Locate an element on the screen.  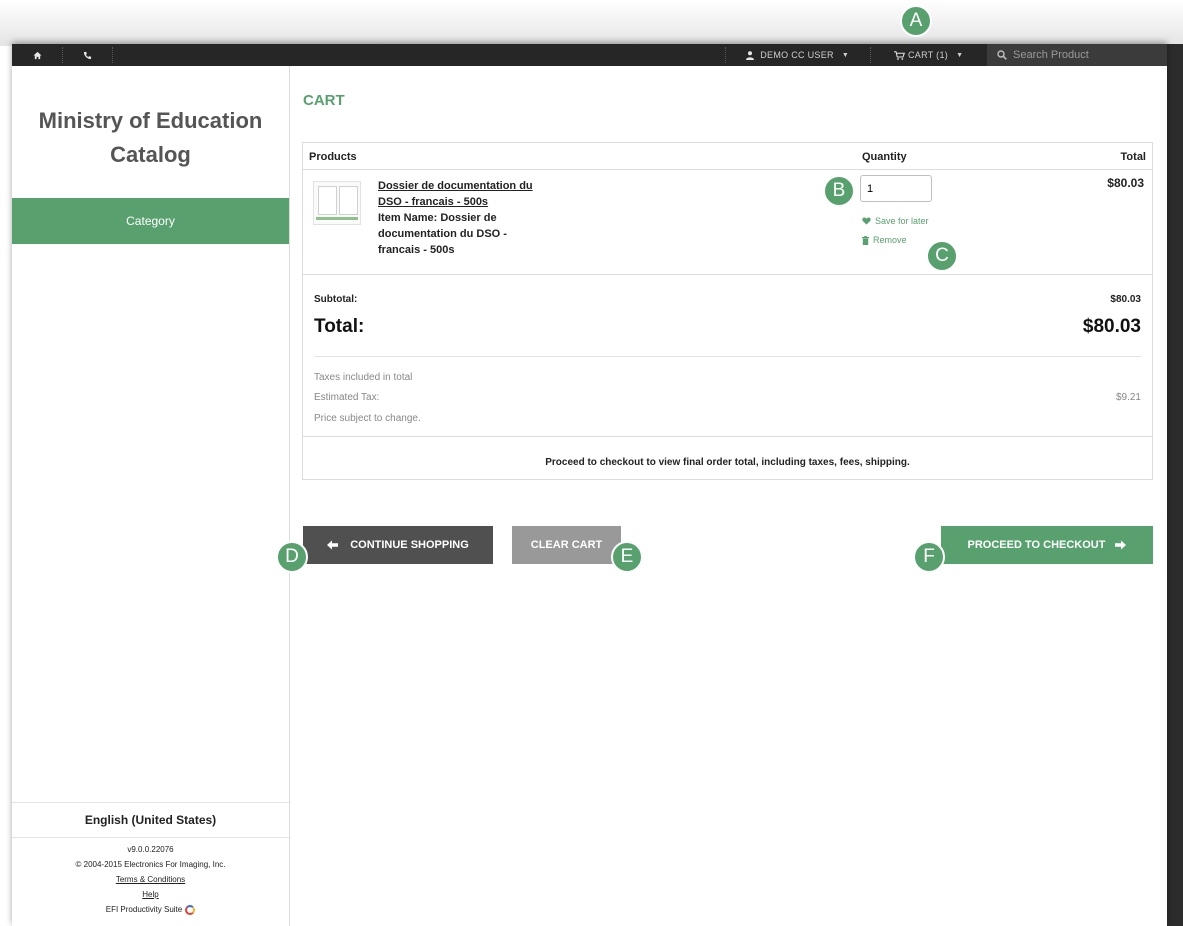
cart-icon is located at coordinates (899, 55).